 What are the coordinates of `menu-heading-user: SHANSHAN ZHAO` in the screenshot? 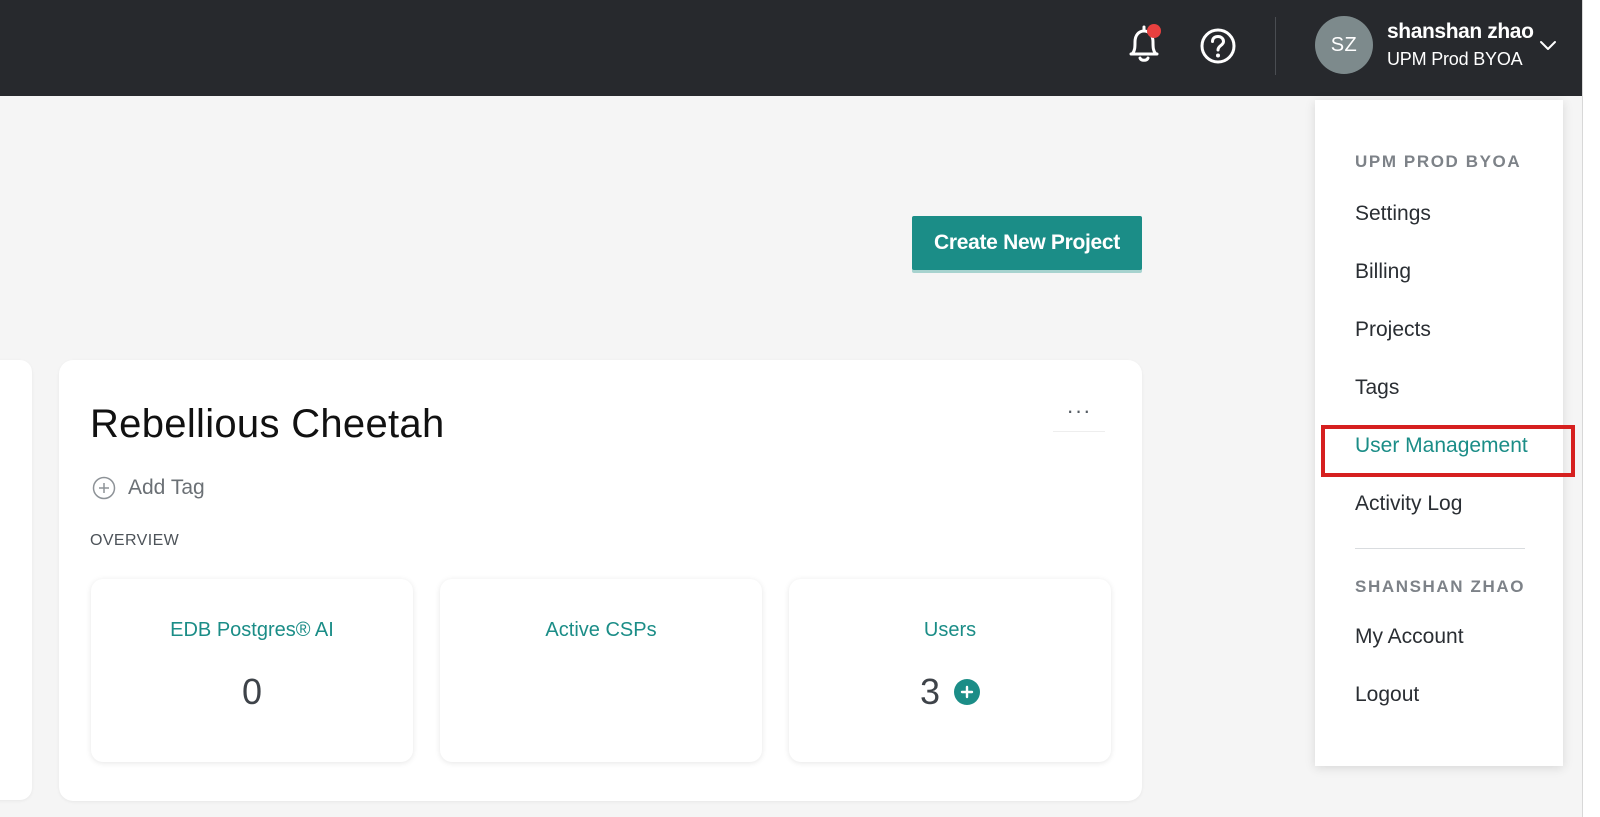 It's located at (1440, 586).